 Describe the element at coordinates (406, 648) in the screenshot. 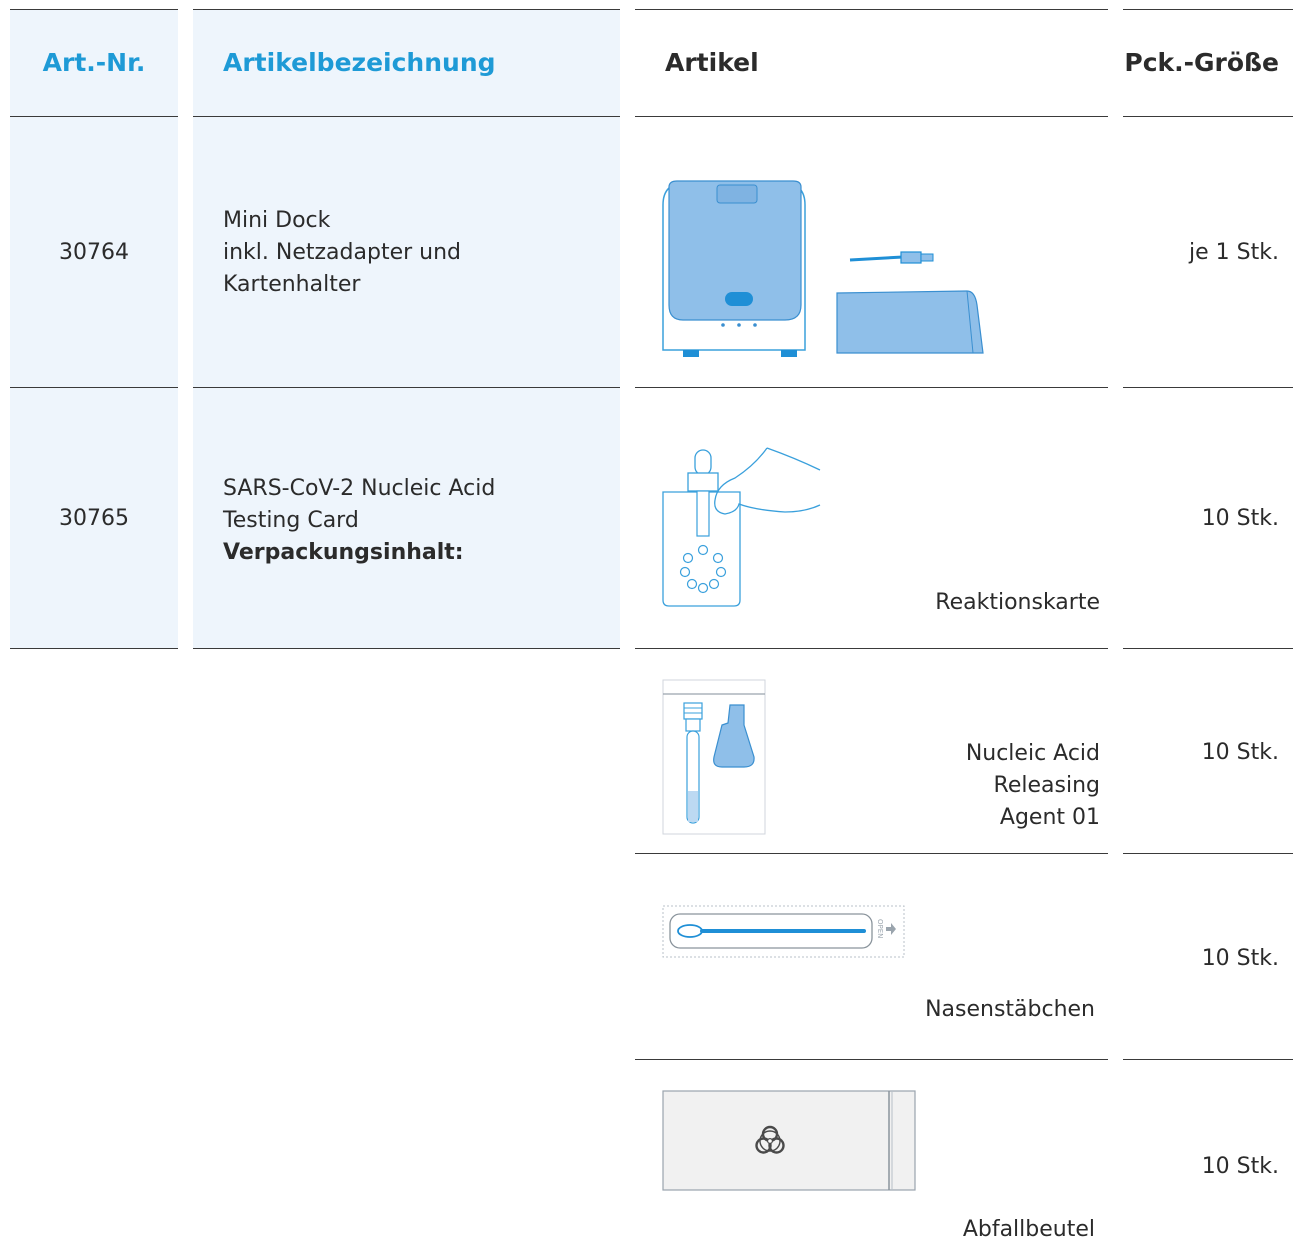

I see `rule-row2-mid` at that location.